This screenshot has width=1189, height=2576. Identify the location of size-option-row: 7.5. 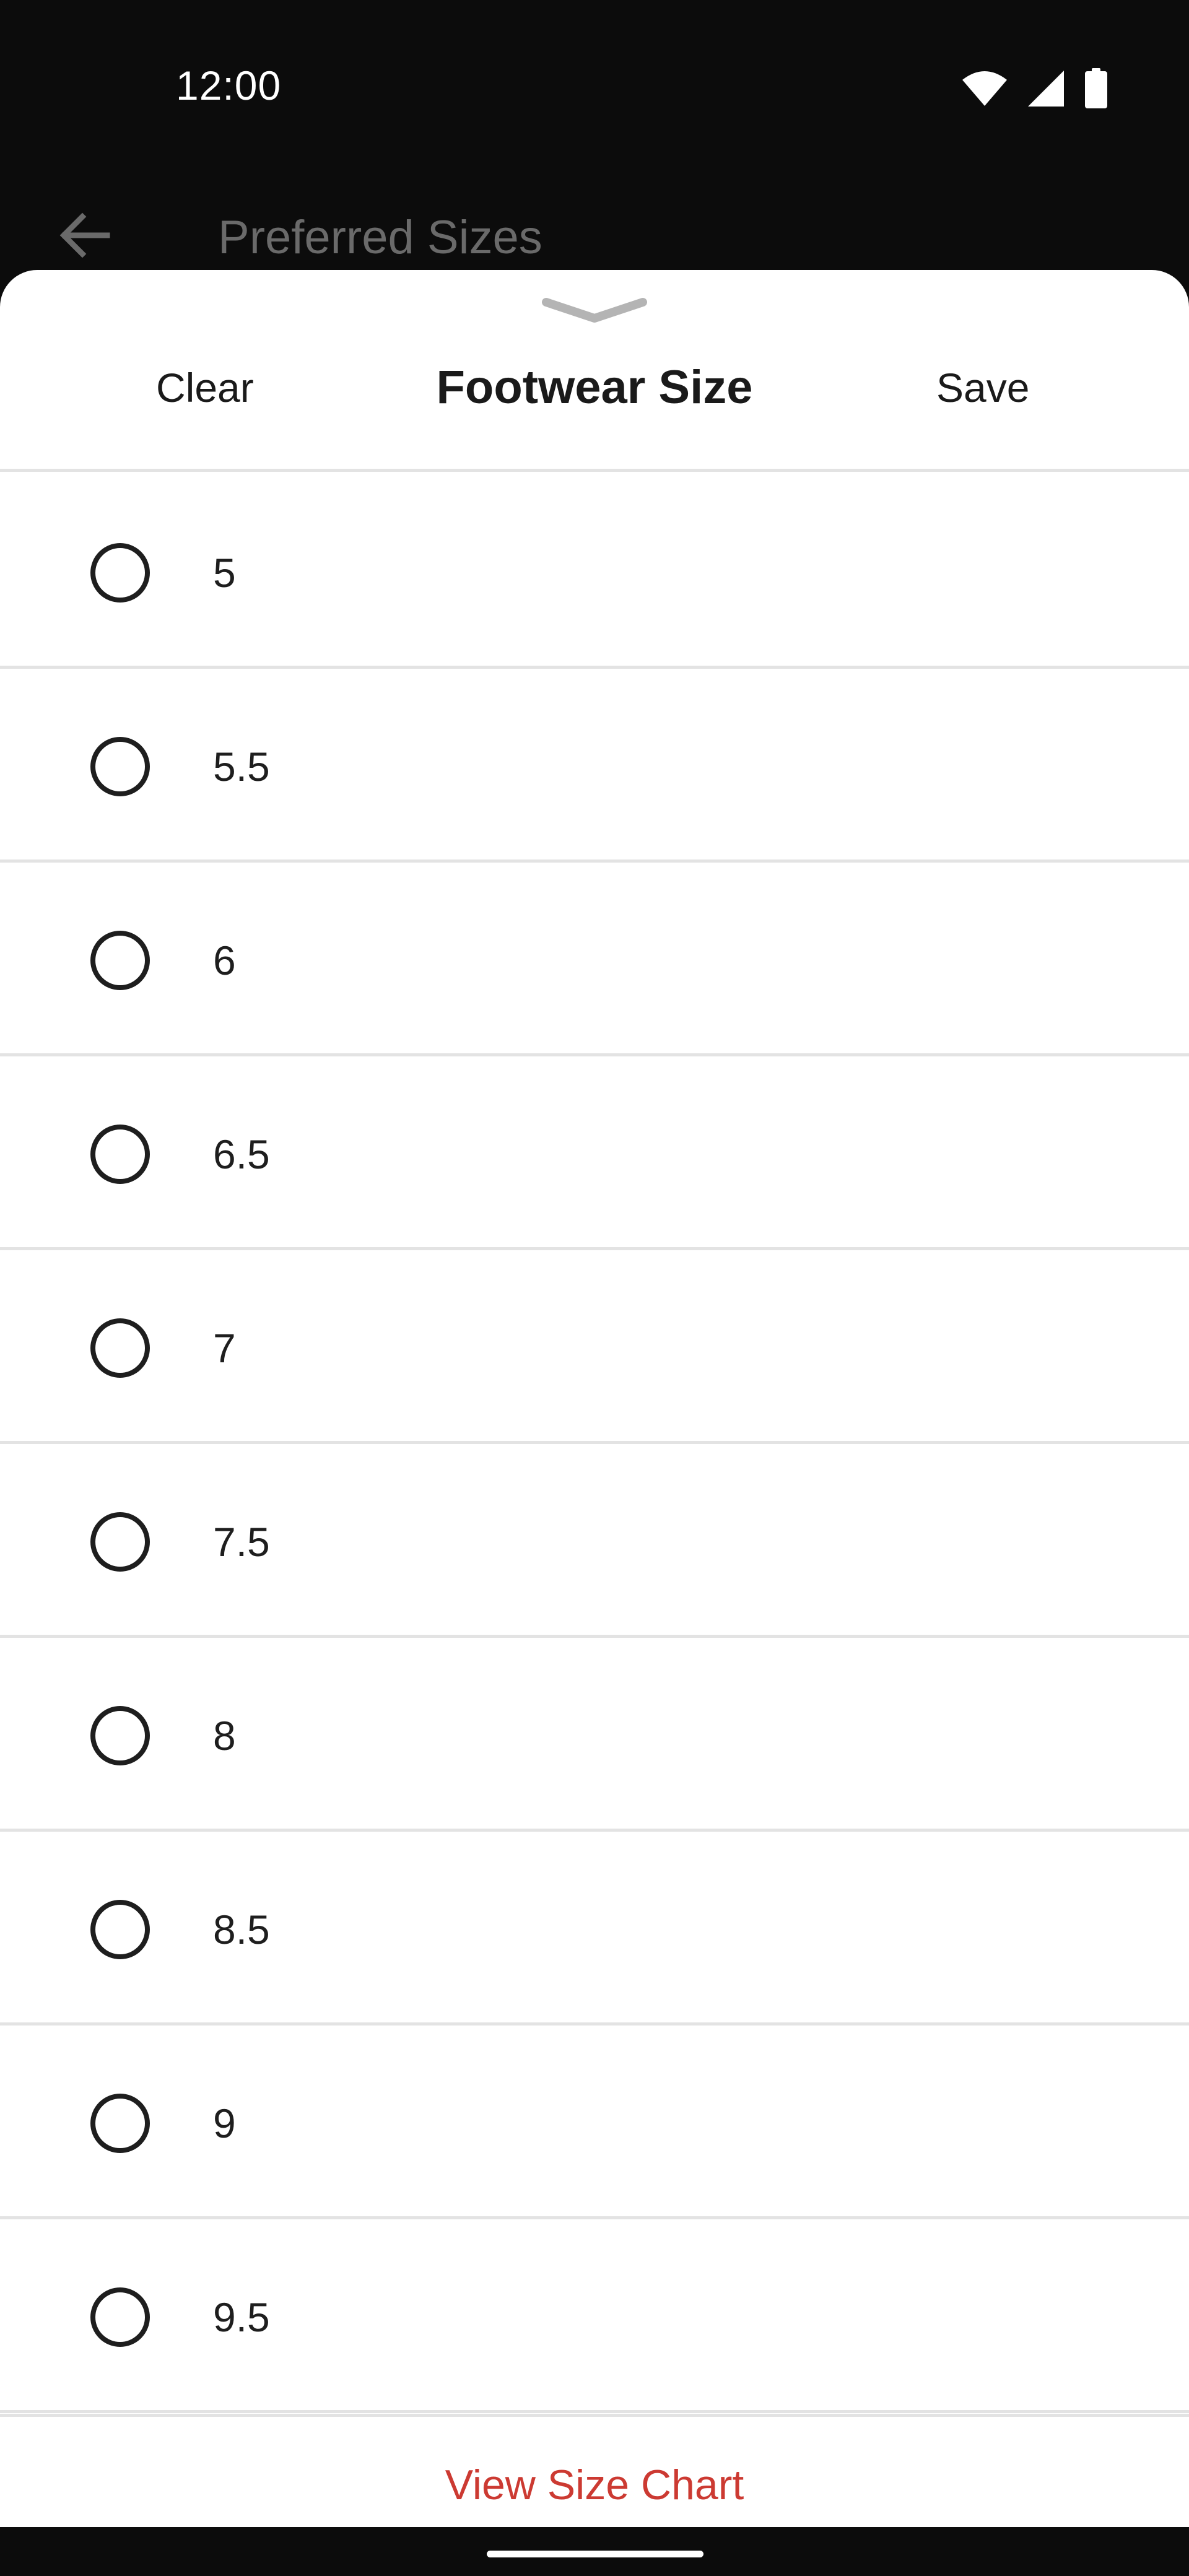
(594, 1541).